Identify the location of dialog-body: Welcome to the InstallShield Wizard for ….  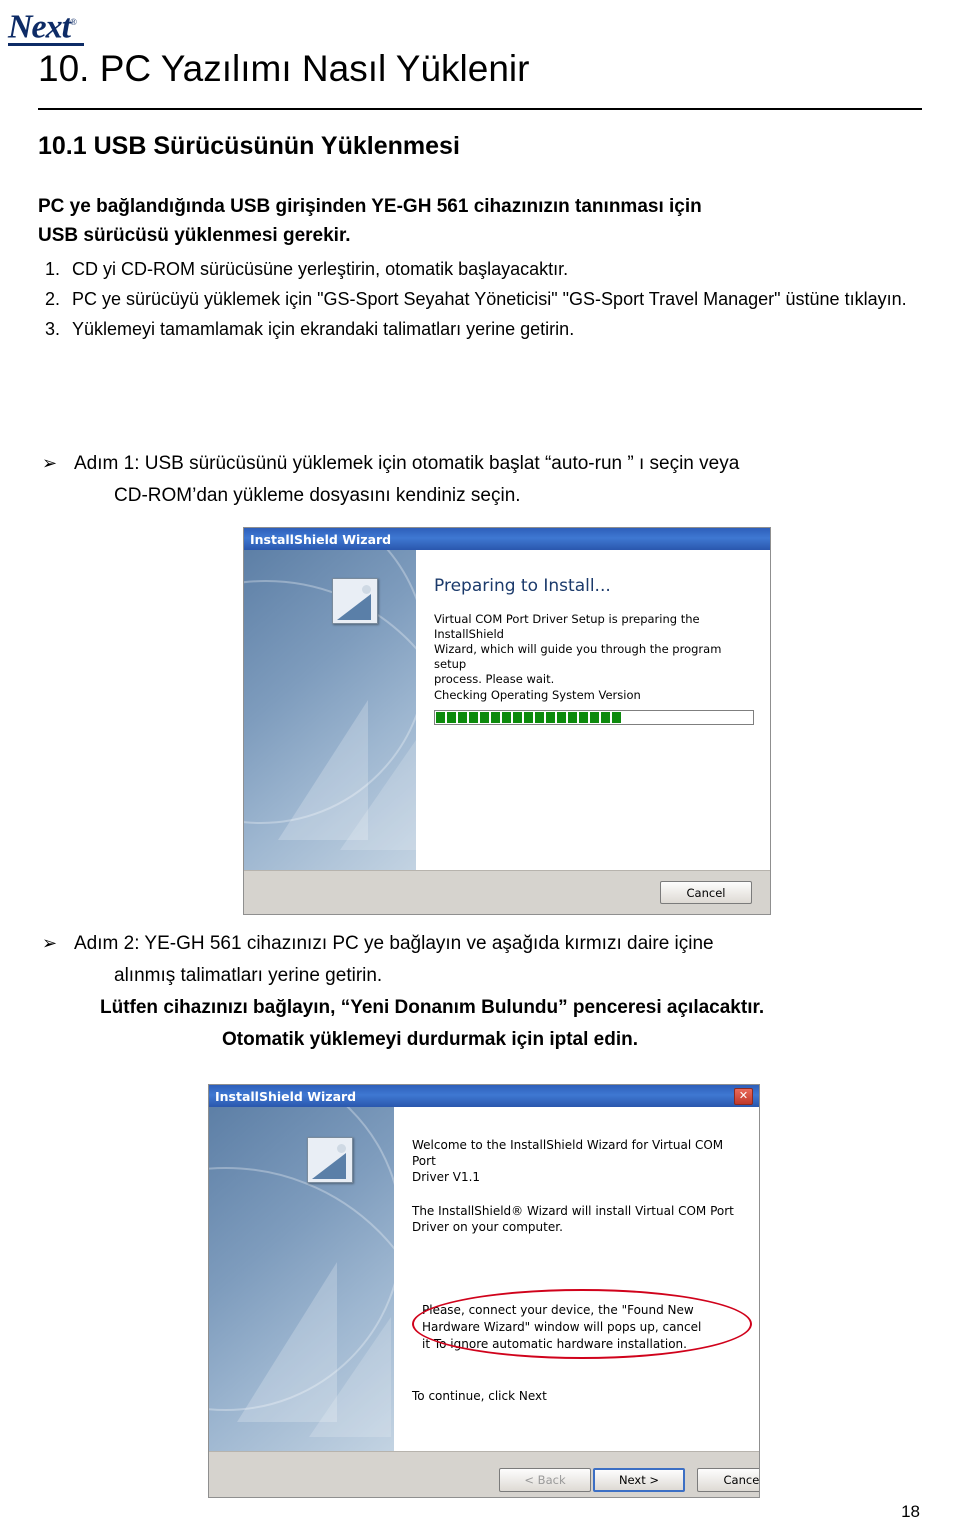
(484, 1279).